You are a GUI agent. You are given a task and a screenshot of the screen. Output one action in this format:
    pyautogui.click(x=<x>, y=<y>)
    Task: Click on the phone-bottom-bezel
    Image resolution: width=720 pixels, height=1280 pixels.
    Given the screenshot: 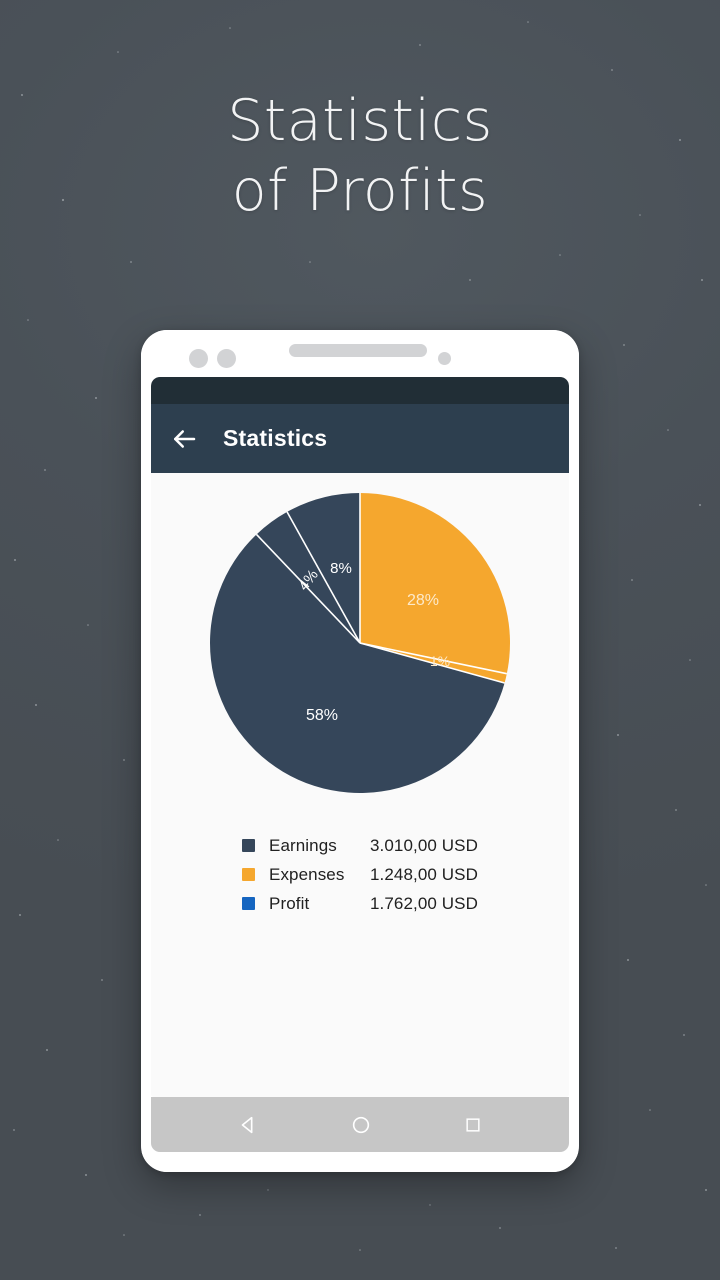 What is the action you would take?
    pyautogui.click(x=360, y=1162)
    